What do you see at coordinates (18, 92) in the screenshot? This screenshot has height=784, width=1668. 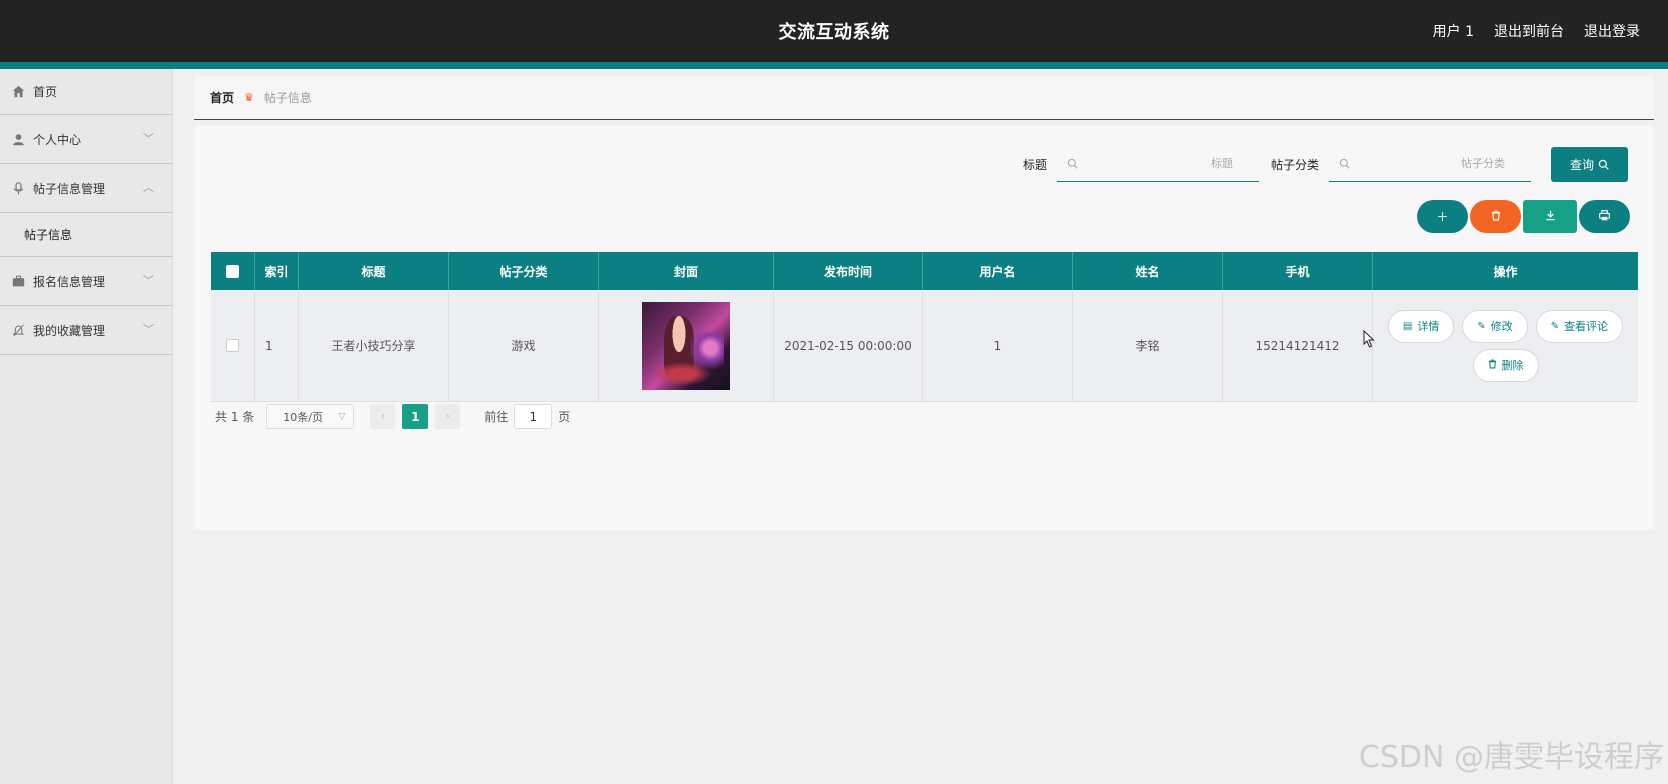 I see `home-icon` at bounding box center [18, 92].